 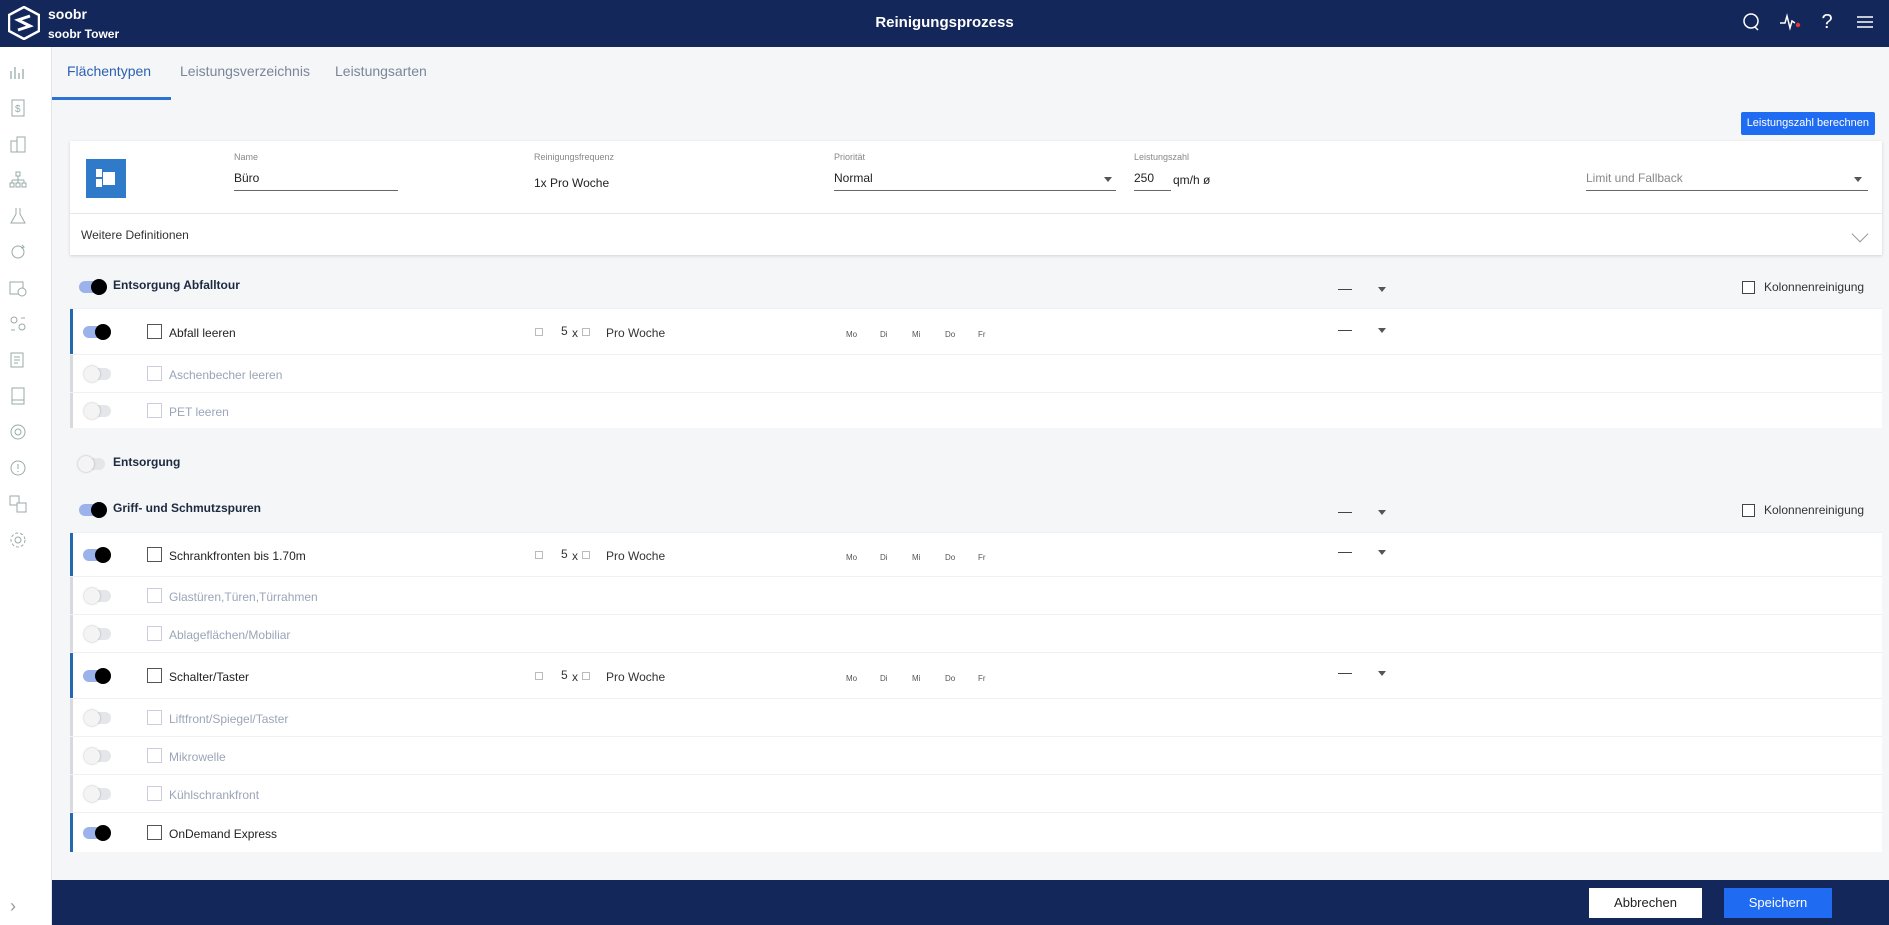 What do you see at coordinates (18, 360) in the screenshot?
I see `document-list-icon` at bounding box center [18, 360].